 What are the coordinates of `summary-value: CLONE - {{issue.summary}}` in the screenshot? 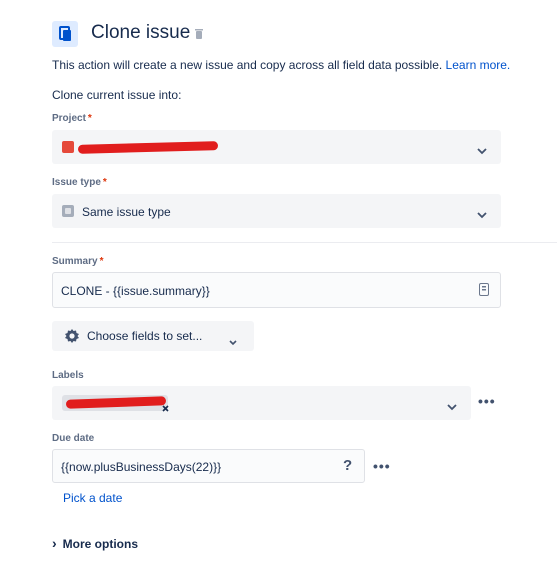 It's located at (135, 291).